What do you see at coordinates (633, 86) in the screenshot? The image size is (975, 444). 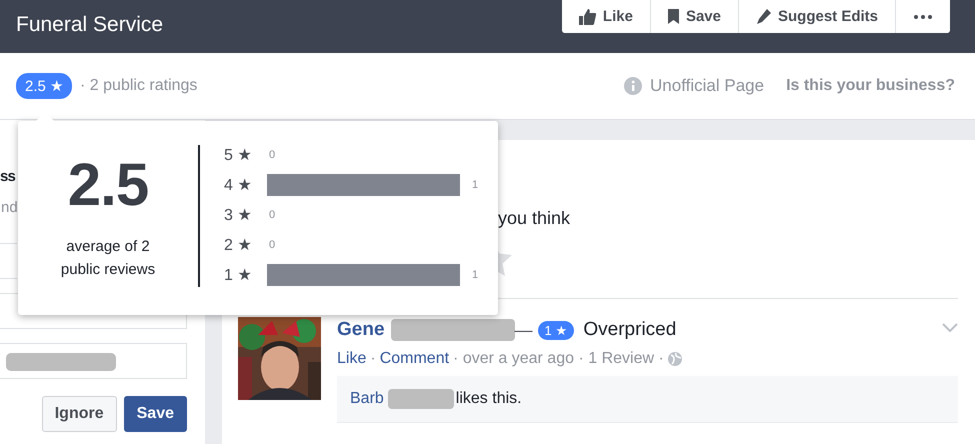 I see `info-icon` at bounding box center [633, 86].